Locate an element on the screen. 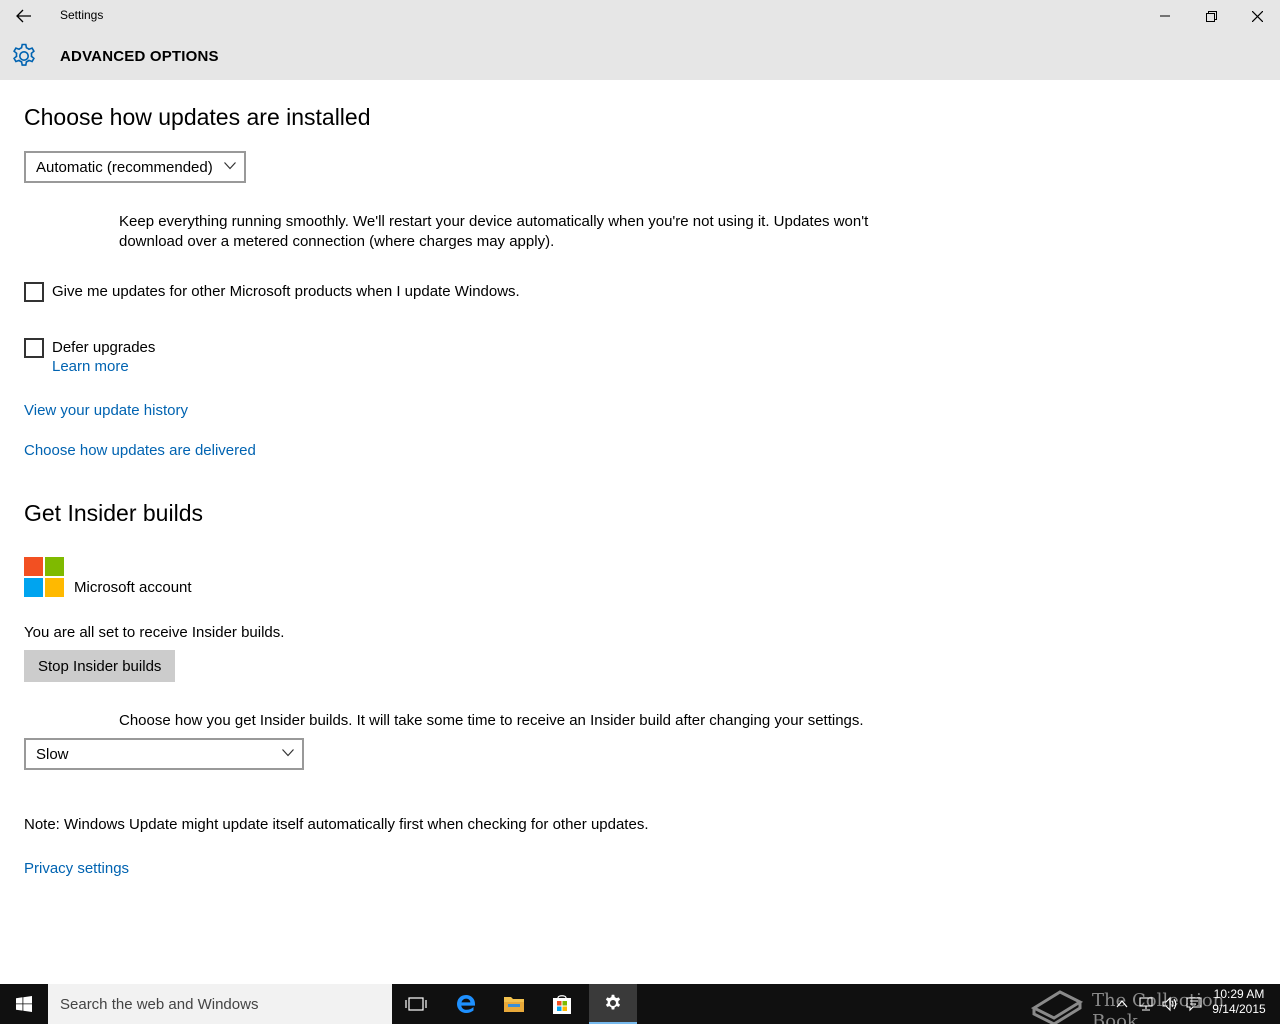 The image size is (1280, 1024). defer-upgrades-option: Defer upgrades is located at coordinates (89, 348).